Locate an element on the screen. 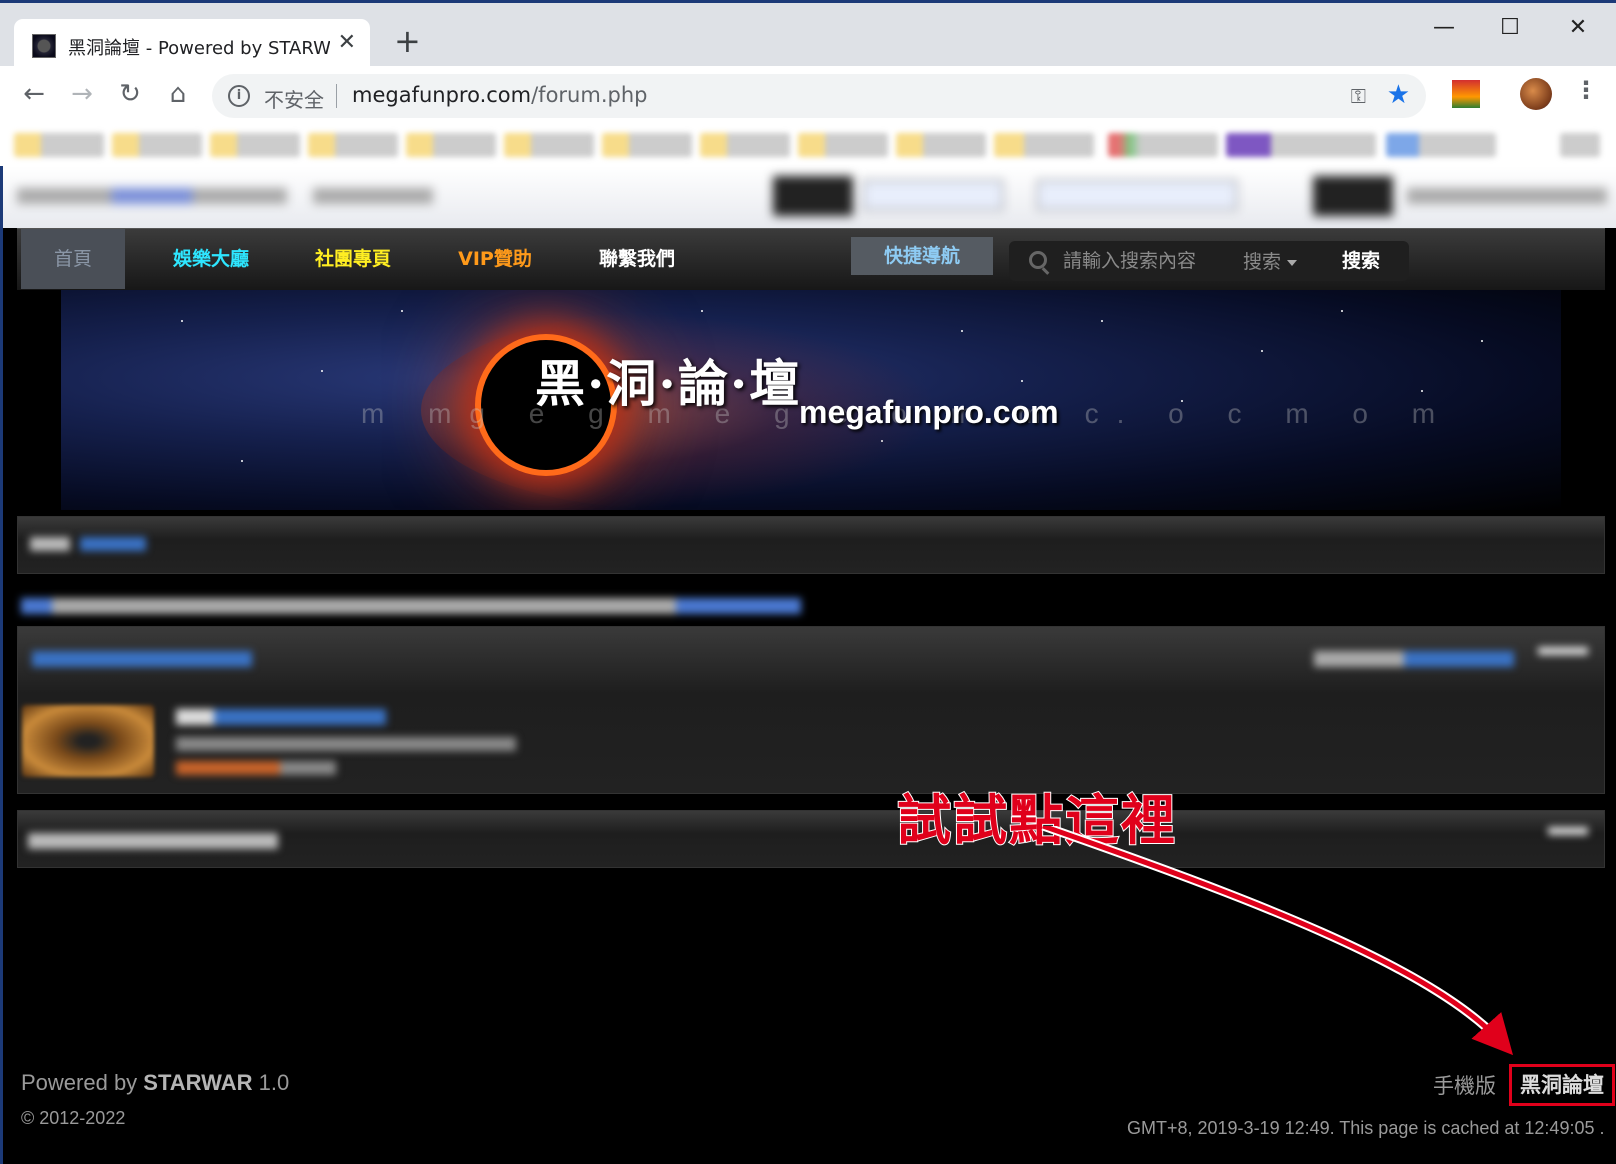  window-close-icon: ✕ is located at coordinates (1578, 27).